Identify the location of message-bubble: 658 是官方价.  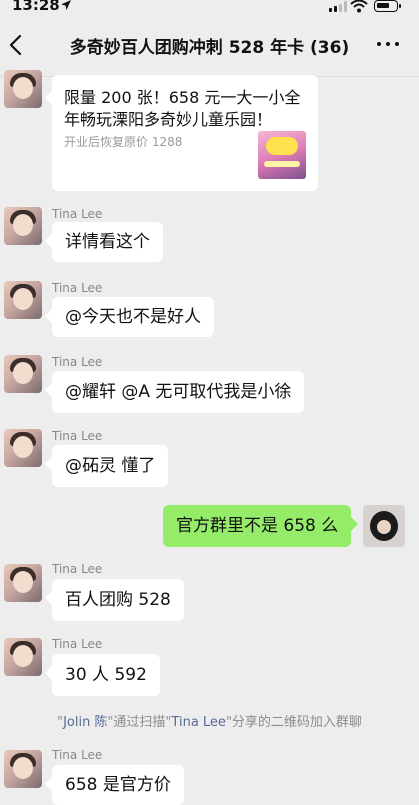
(118, 785).